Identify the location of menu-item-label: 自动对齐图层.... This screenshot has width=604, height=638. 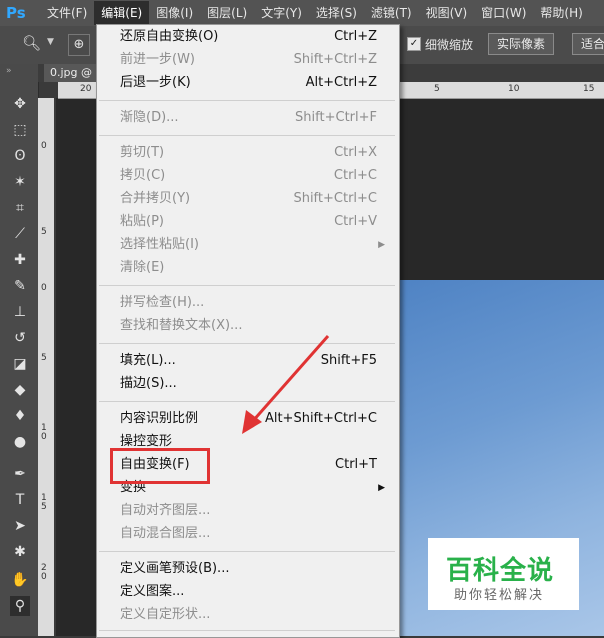
(165, 510).